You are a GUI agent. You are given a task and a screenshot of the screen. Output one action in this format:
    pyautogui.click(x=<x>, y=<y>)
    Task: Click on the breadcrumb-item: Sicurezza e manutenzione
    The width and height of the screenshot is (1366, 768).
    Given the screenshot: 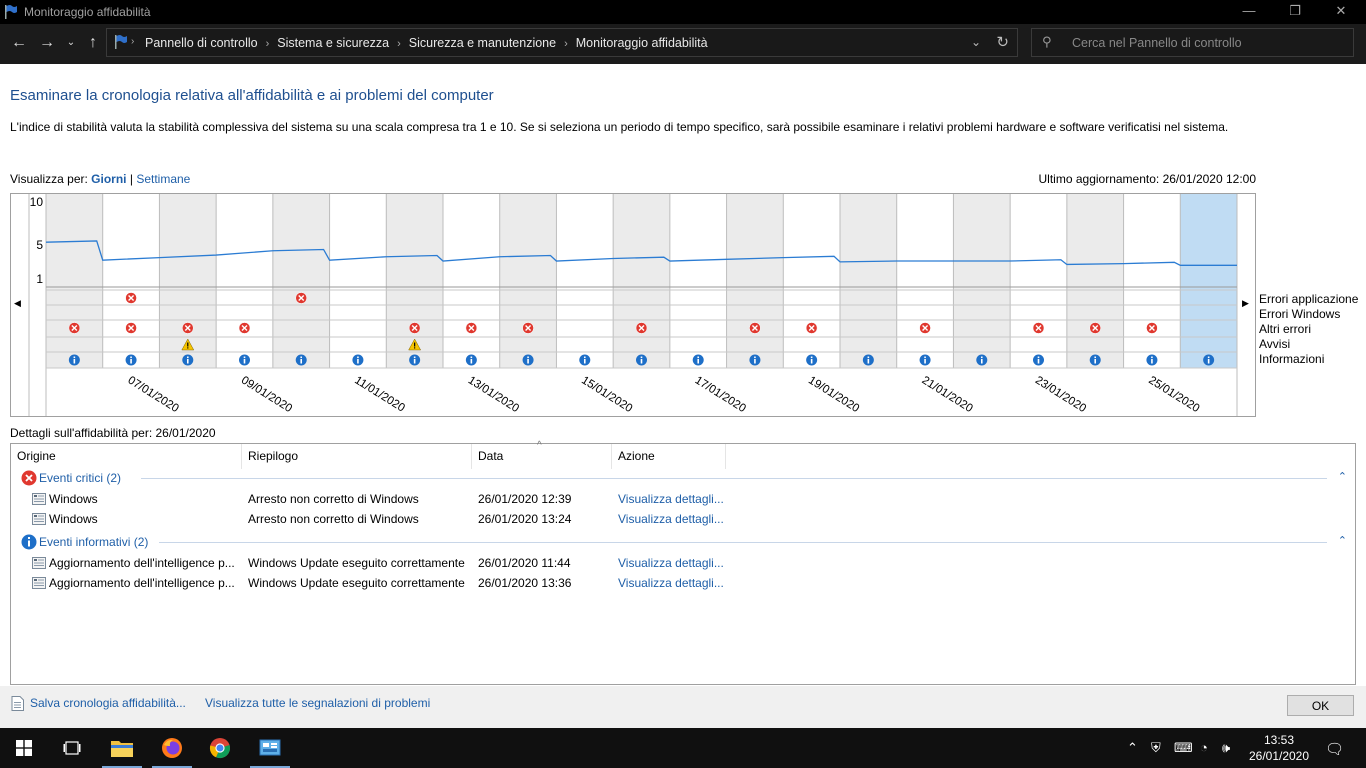 What is the action you would take?
    pyautogui.click(x=482, y=43)
    